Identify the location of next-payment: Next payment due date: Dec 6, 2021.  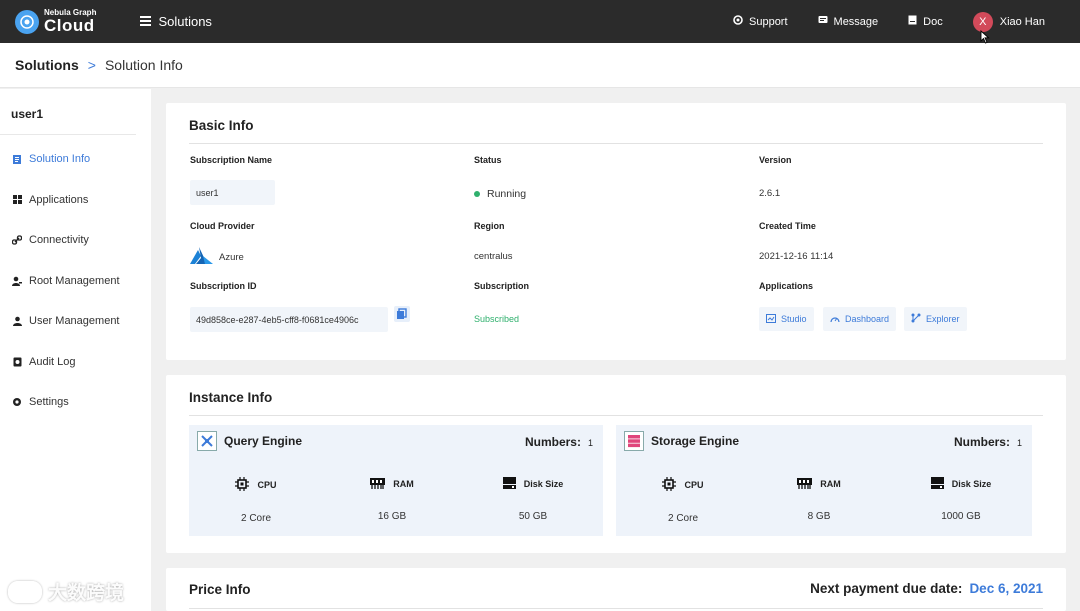
(926, 588).